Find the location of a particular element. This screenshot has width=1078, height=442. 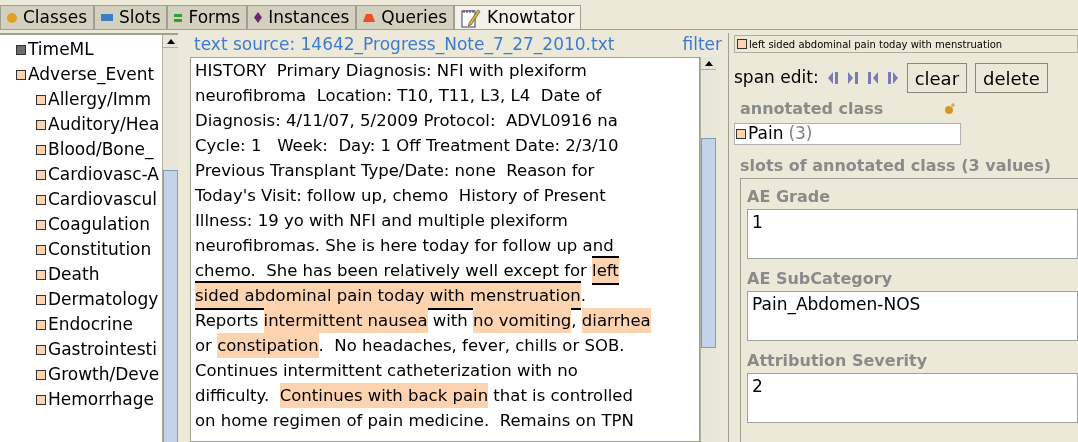

document-line-text: Reports is located at coordinates (227, 321).